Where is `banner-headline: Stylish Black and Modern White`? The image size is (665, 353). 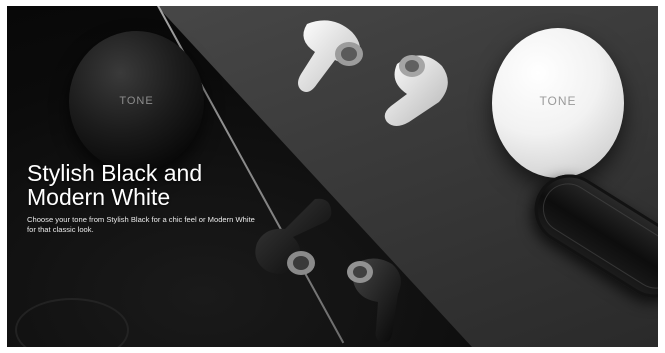
banner-headline: Stylish Black and Modern White is located at coordinates (147, 185).